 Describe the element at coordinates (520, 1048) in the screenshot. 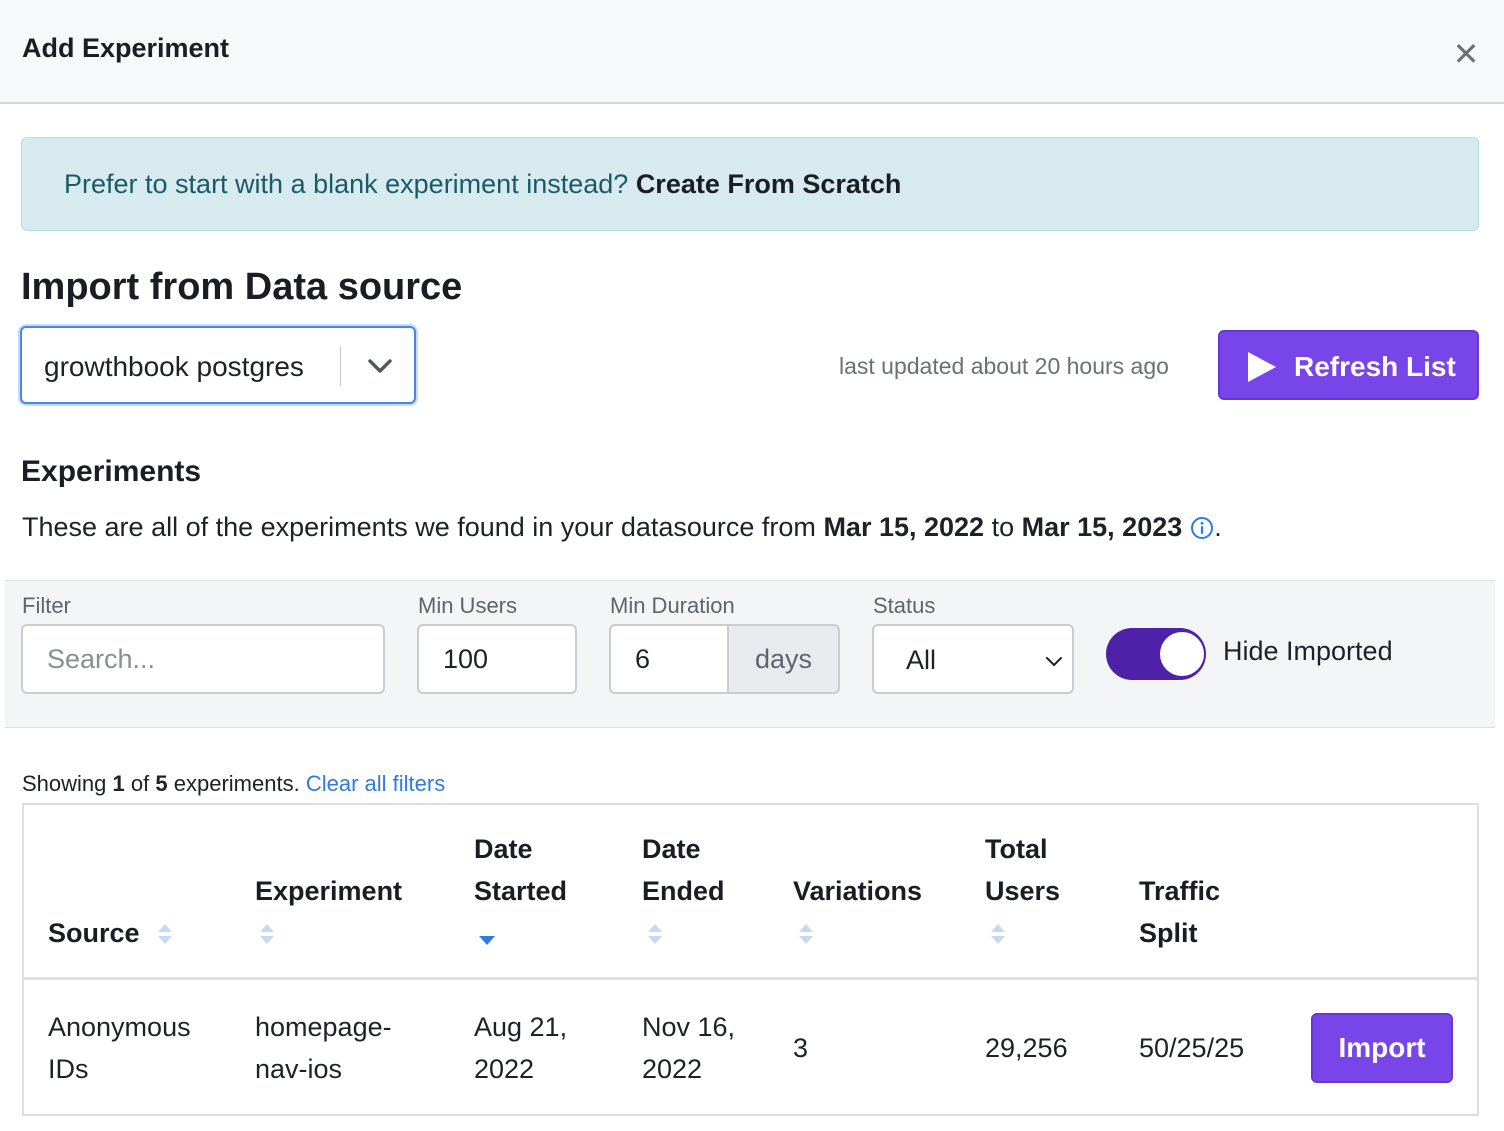

I see `cell-date-started: Aug 21, 2022` at that location.